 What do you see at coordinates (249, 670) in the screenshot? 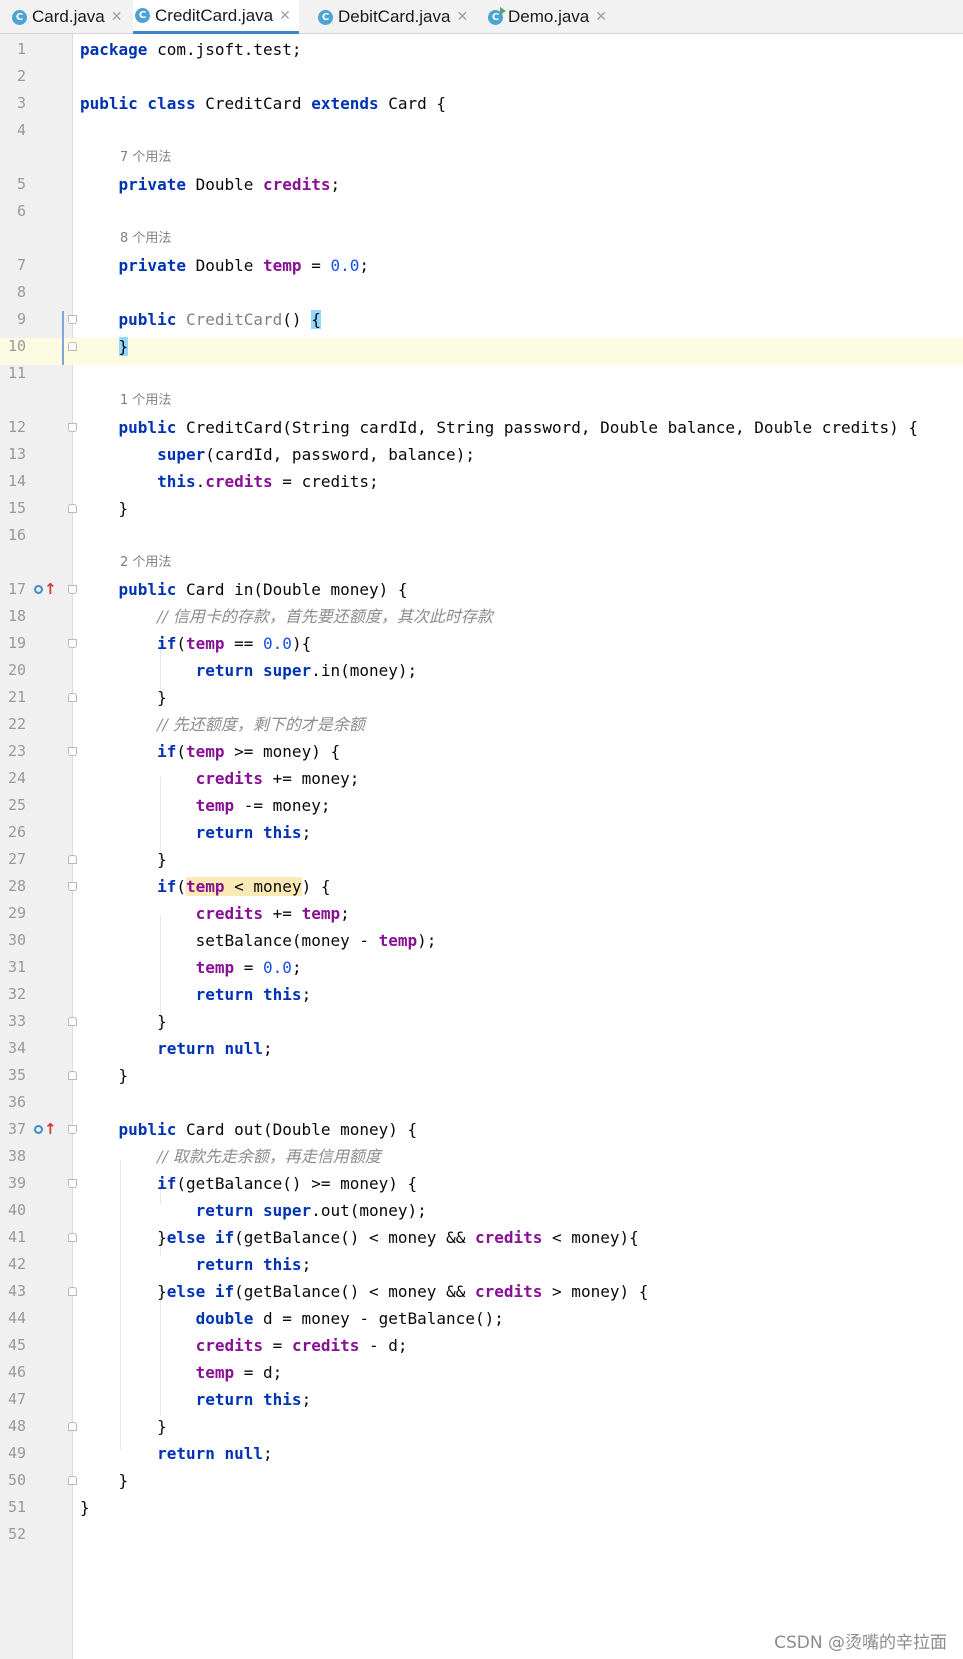
I see `code-text: return super.in(money);` at bounding box center [249, 670].